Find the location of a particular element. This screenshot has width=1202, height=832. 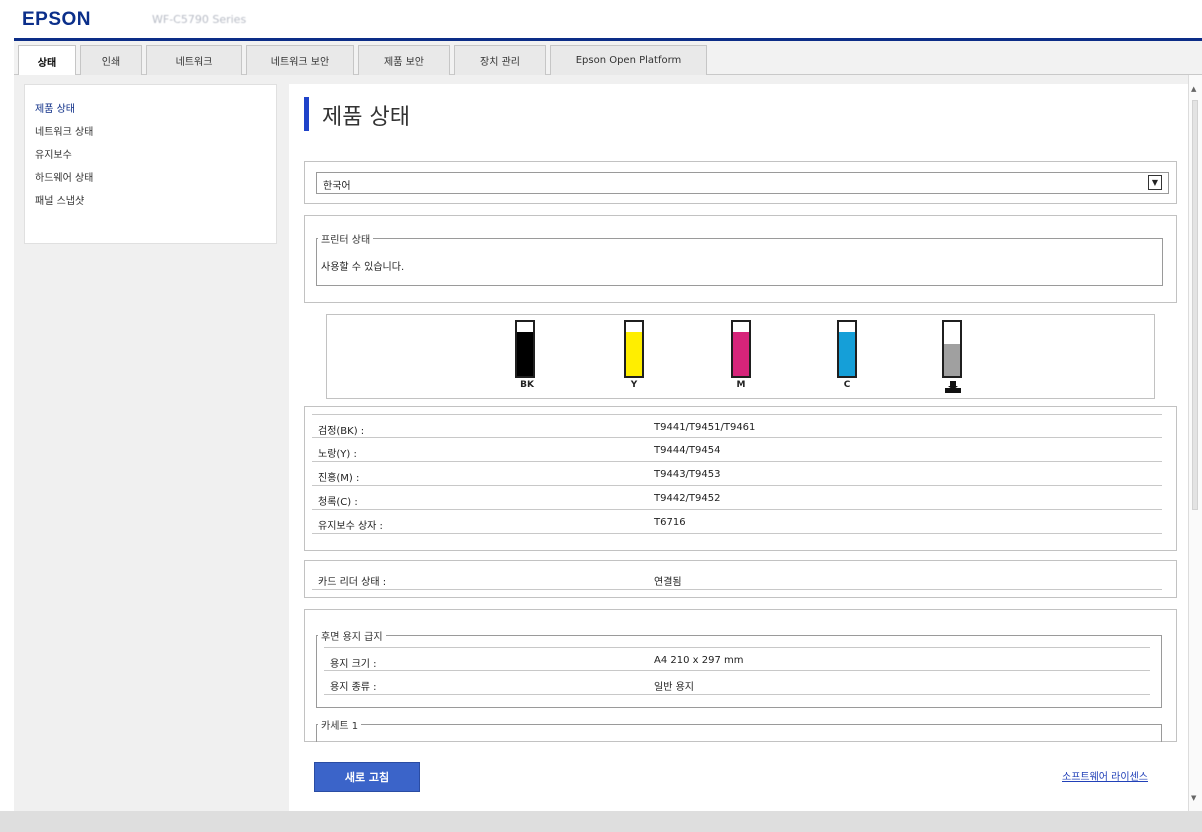

sidebar-item-maintenance: 유지보수 is located at coordinates (53, 153).